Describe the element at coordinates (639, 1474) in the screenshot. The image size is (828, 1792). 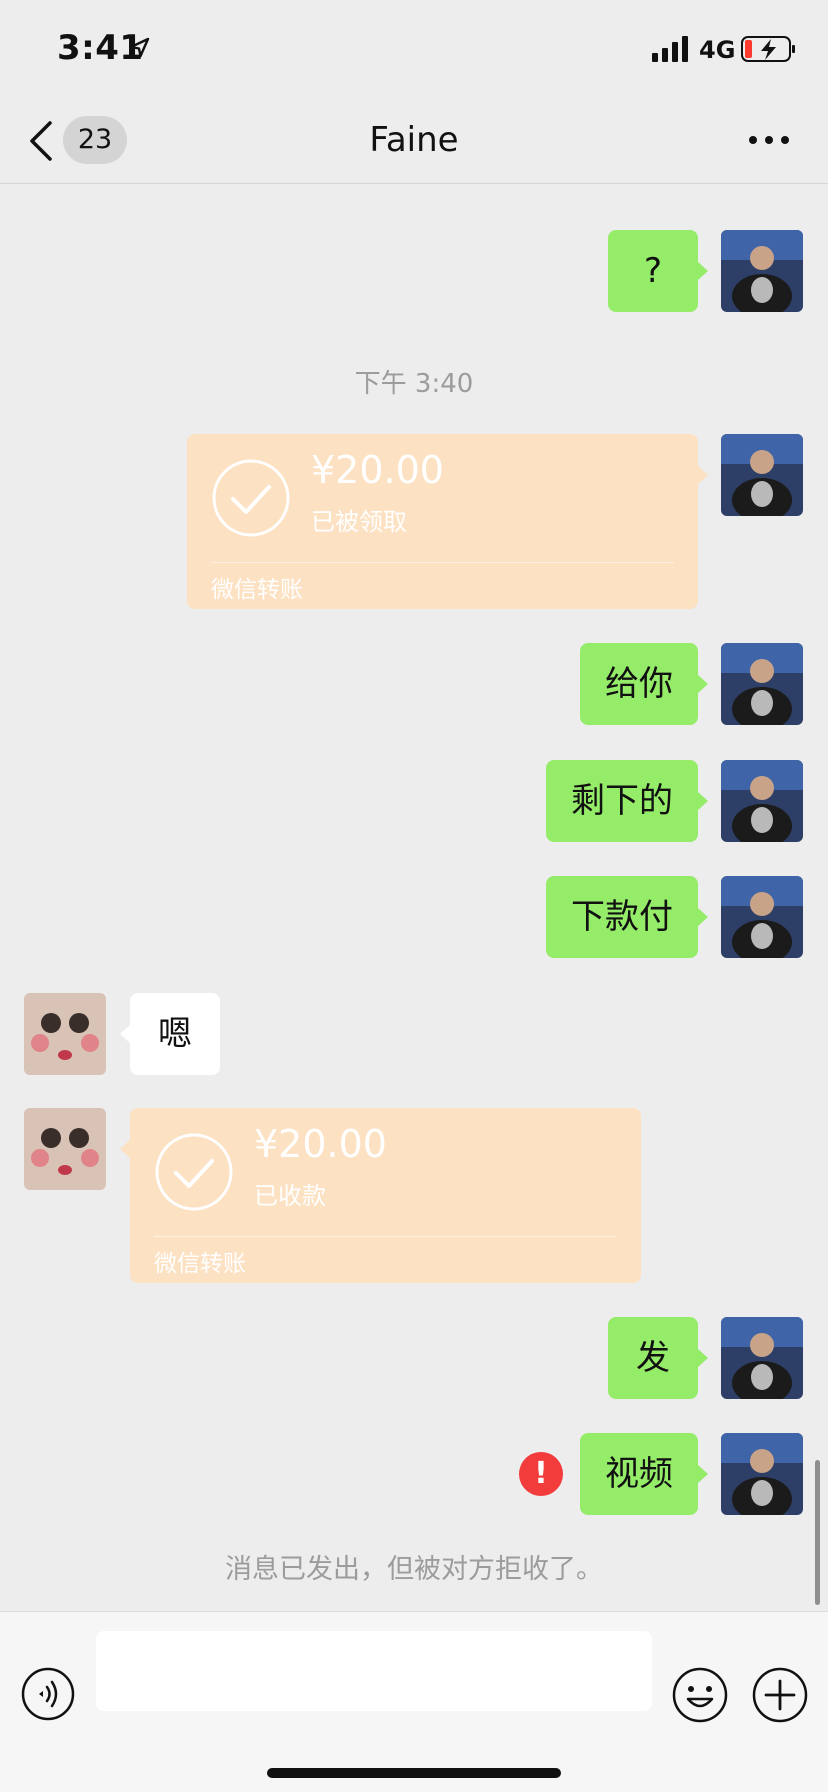
I see `message-bubble: 视频` at that location.